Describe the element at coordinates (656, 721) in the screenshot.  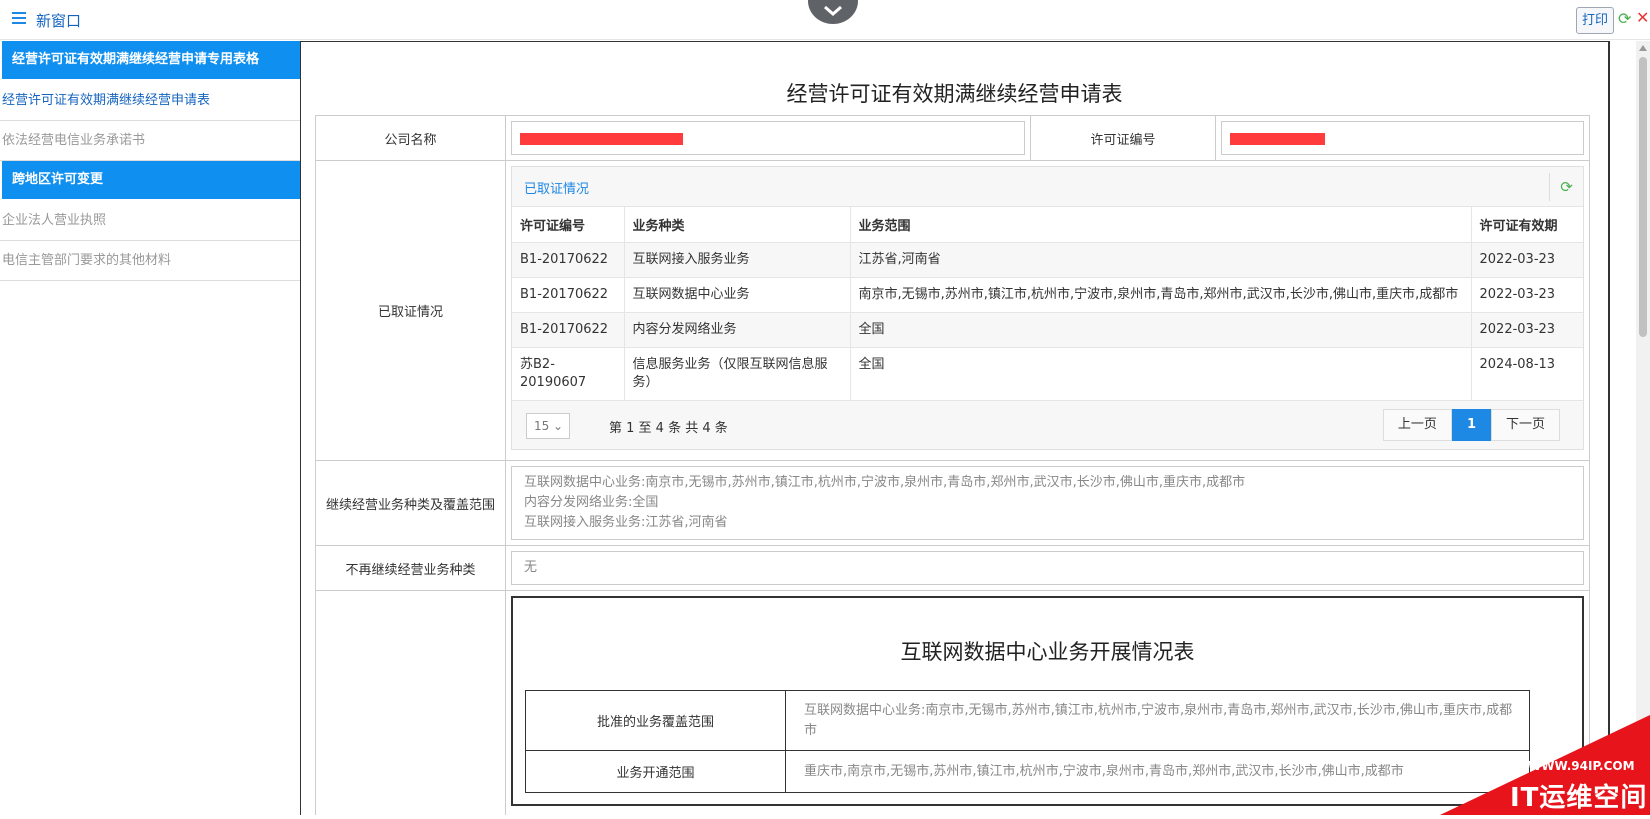
I see `approved-scope-label: 批准的业务覆盖范围` at that location.